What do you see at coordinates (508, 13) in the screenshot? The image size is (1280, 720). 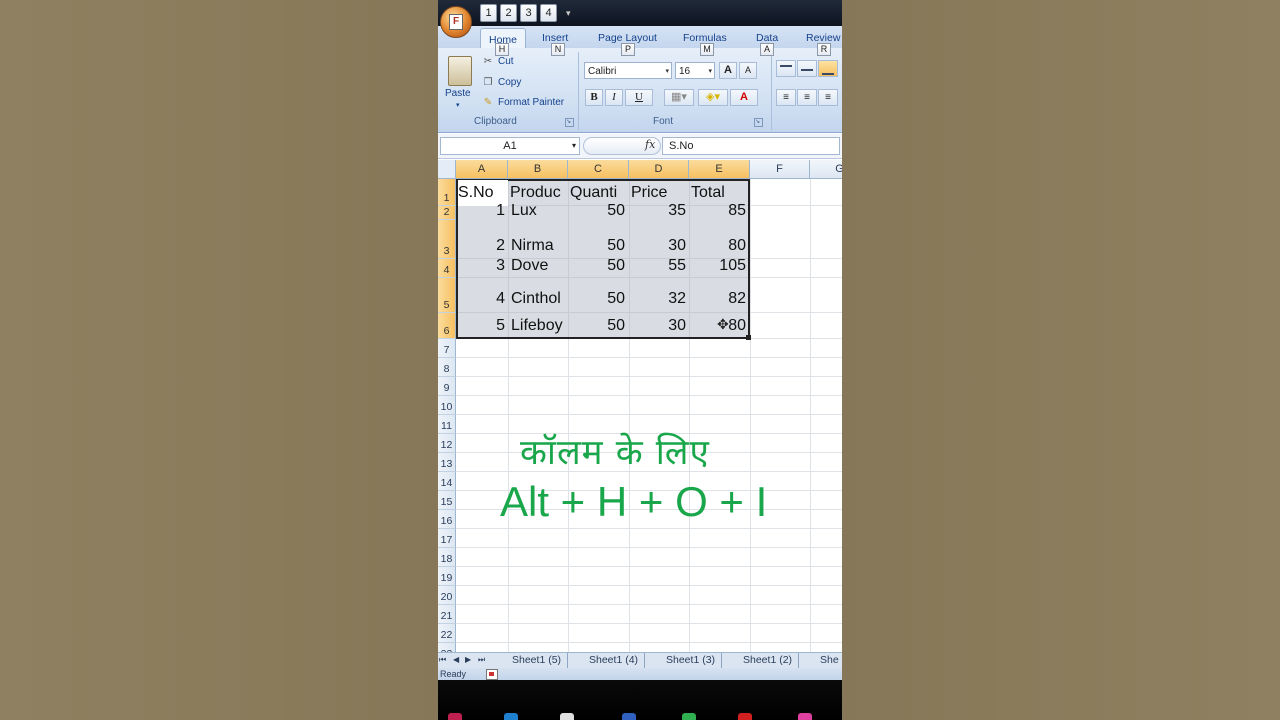 I see `quick-access-keytip-2: 2` at bounding box center [508, 13].